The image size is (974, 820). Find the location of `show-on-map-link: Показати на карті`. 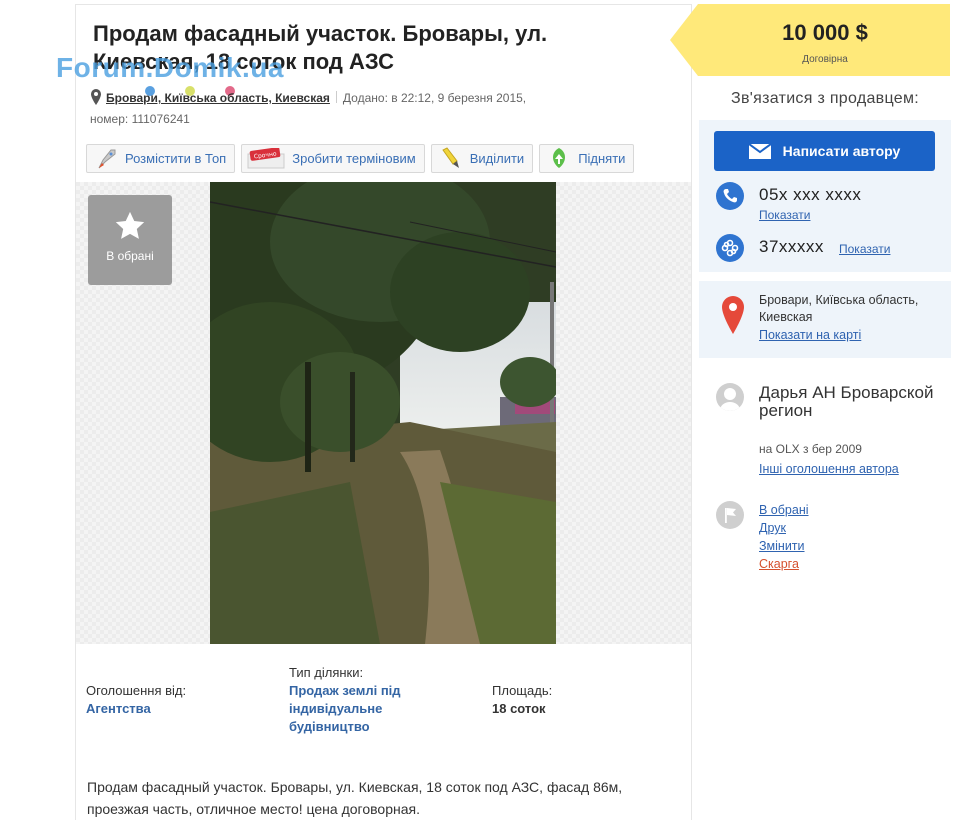

show-on-map-link: Показати на карті is located at coordinates (851, 335).